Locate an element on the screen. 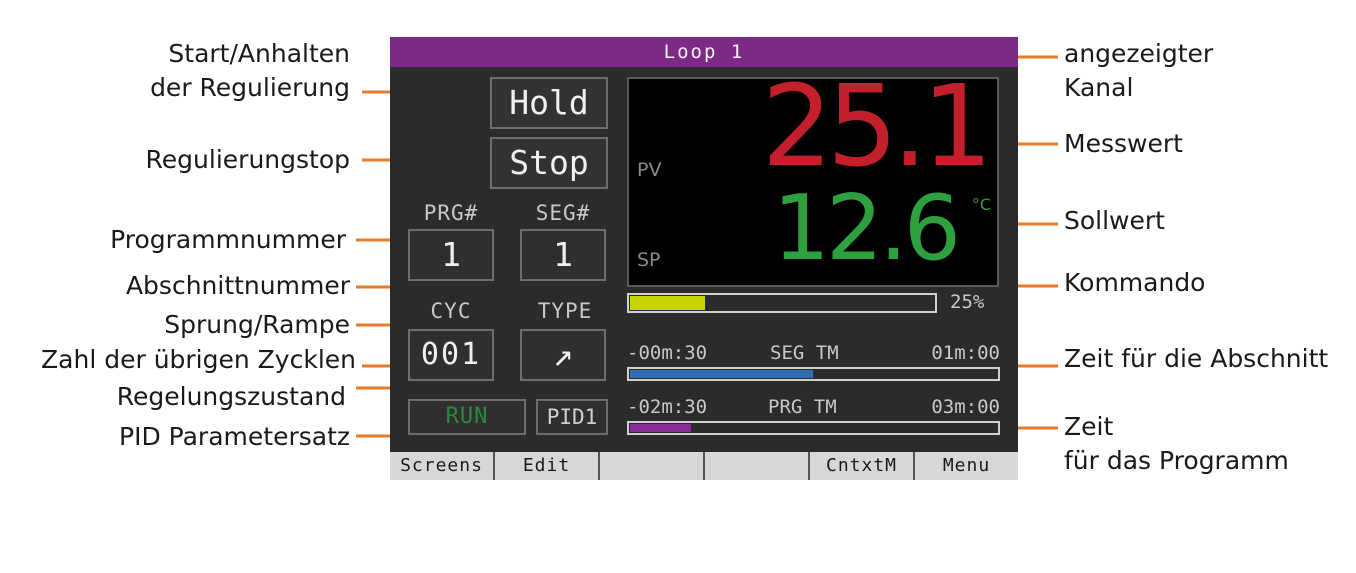 This screenshot has width=1356, height=573. label-segment-number: Abschnittnummer is located at coordinates (237, 285).